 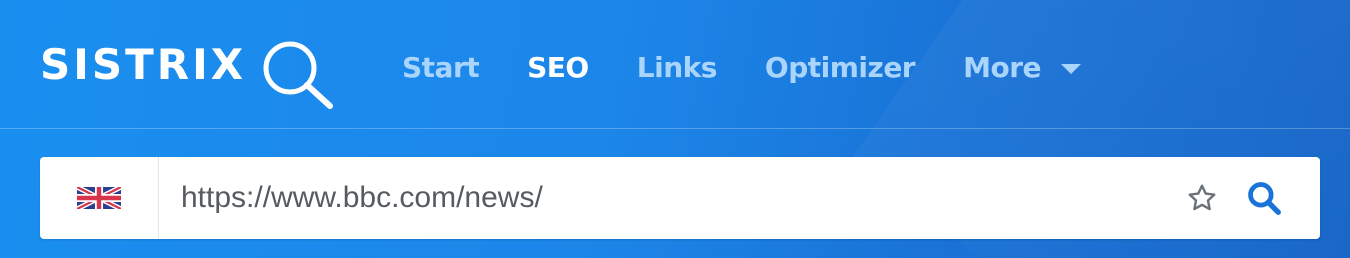 I want to click on nav-item-optimizer: Optimizer, so click(x=840, y=67).